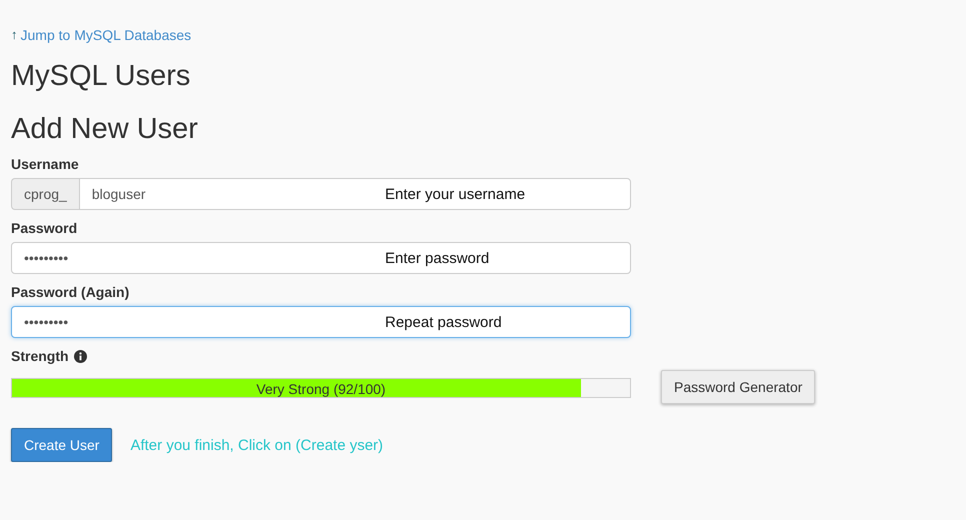 This screenshot has height=520, width=966. What do you see at coordinates (61, 445) in the screenshot?
I see `create-user-button: Create User` at bounding box center [61, 445].